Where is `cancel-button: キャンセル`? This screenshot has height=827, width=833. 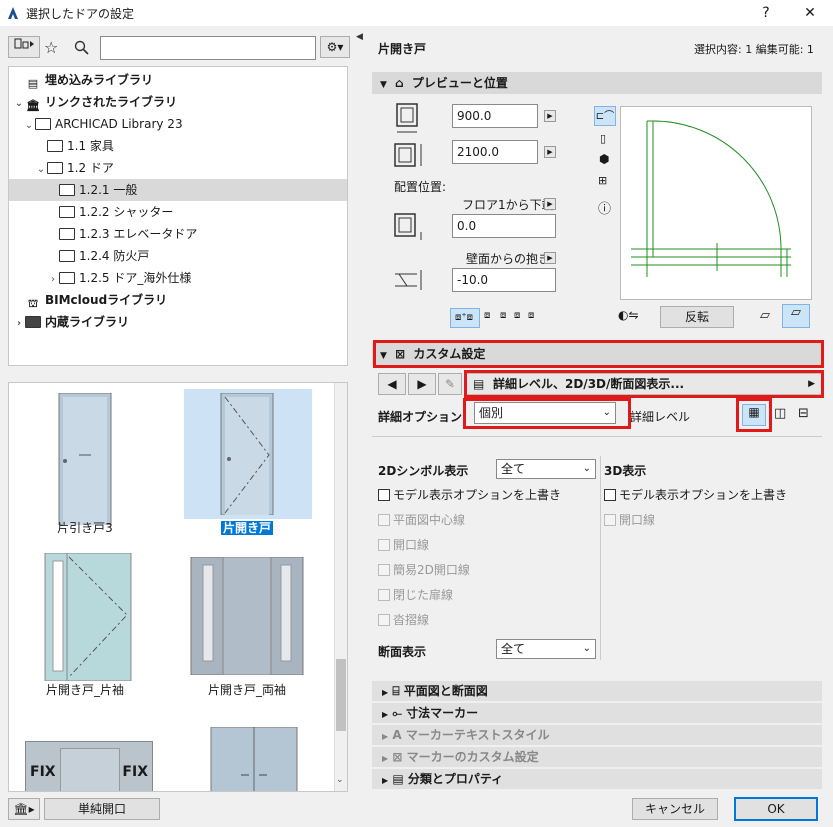
cancel-button: キャンセル is located at coordinates (675, 809).